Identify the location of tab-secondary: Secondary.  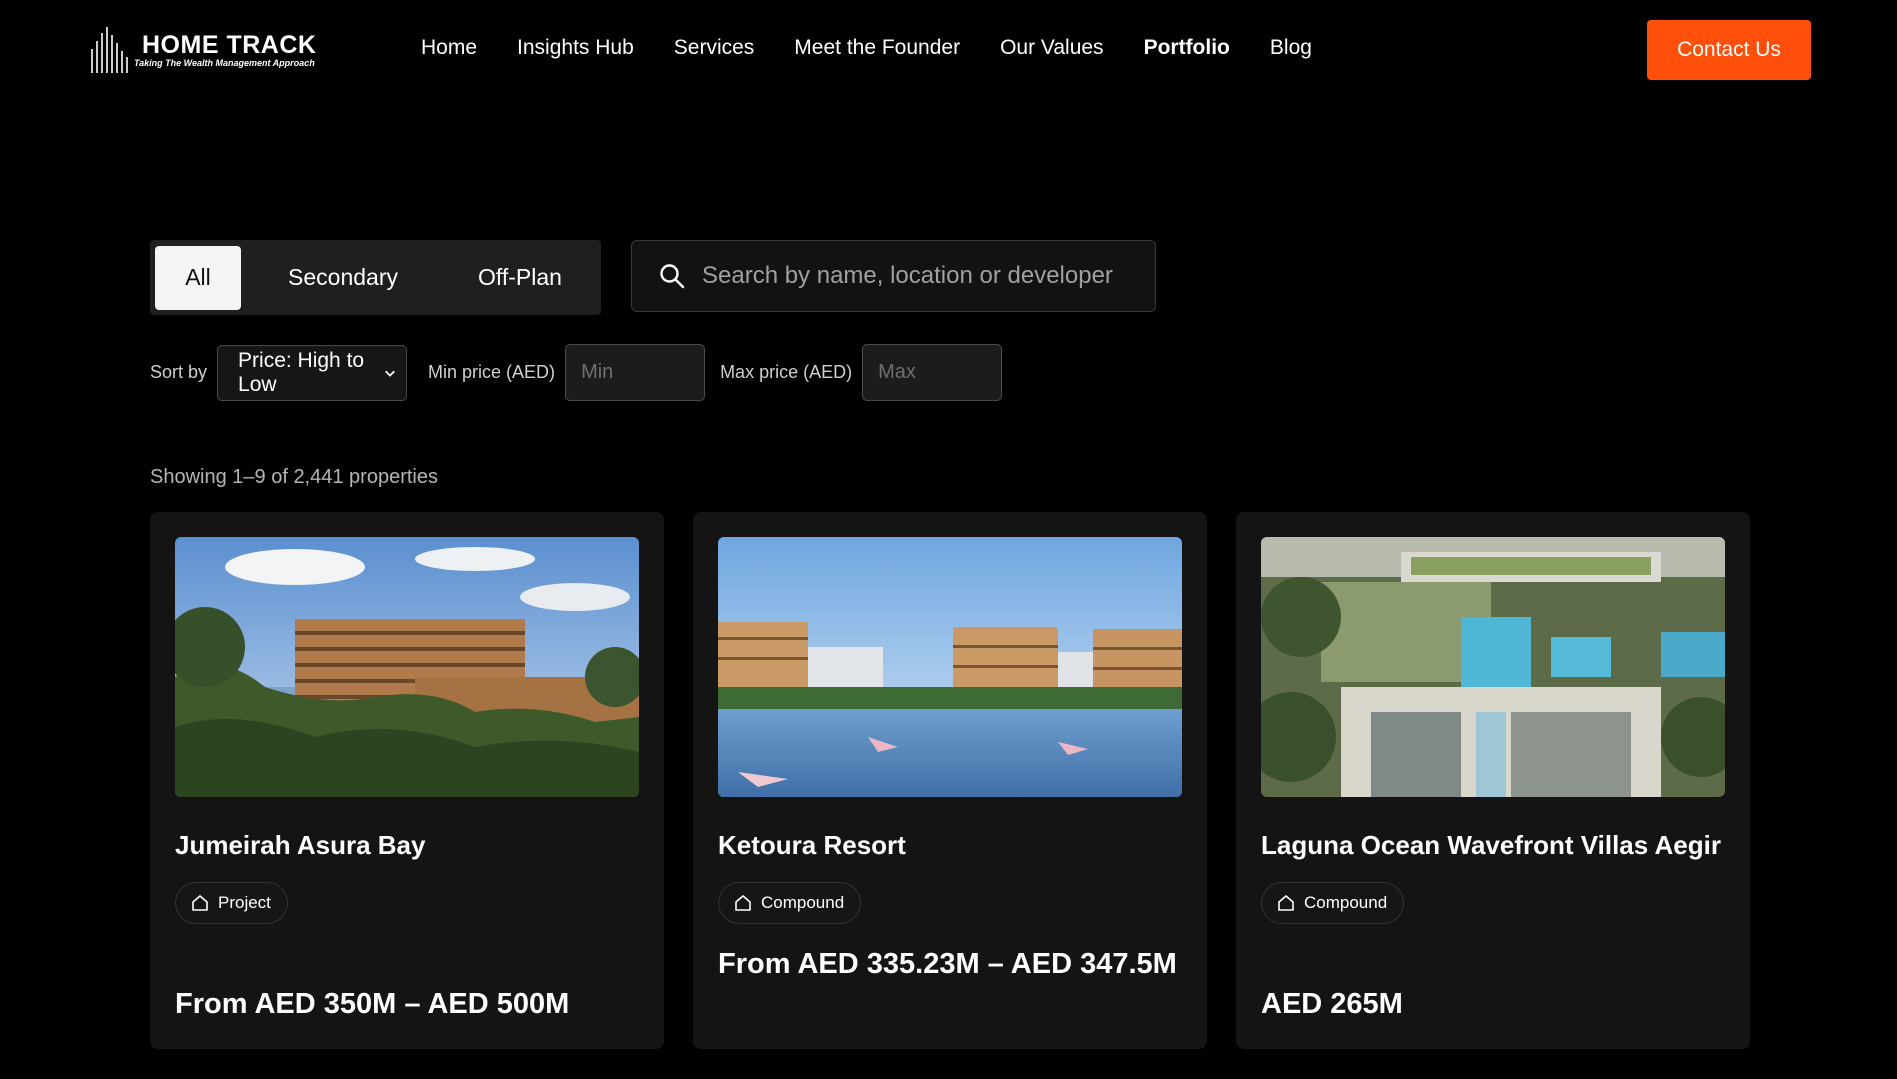
(343, 278).